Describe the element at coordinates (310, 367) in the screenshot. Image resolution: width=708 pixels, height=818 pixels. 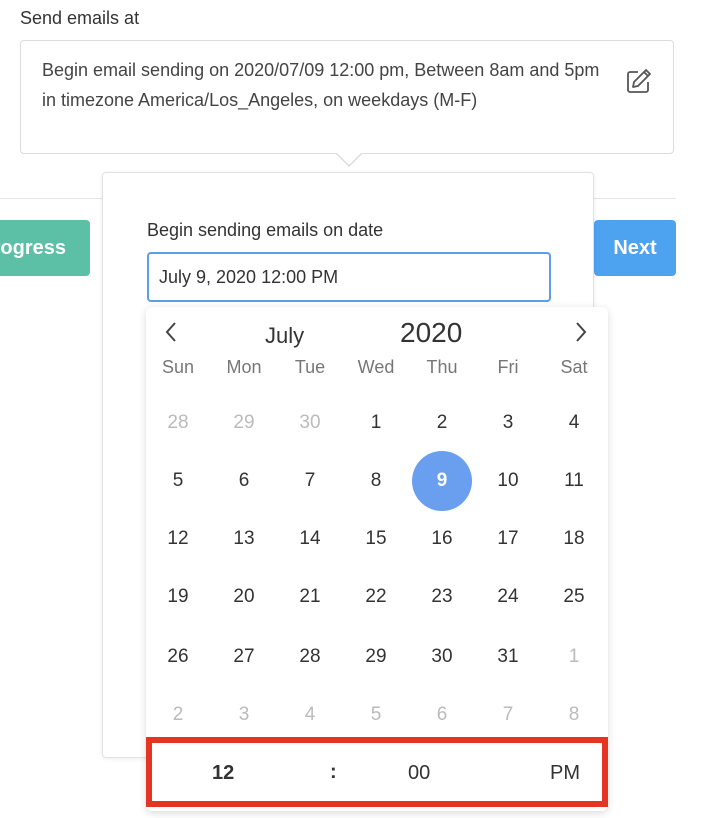
I see `weekday-tue: Tue` at that location.